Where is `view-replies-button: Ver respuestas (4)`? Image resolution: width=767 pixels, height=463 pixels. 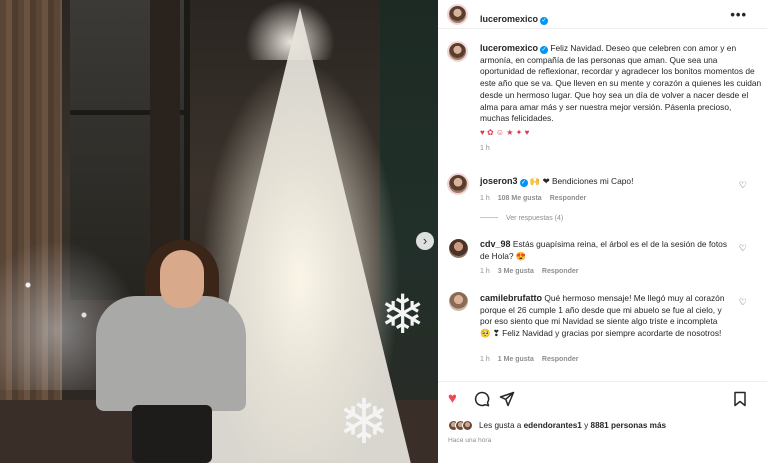 view-replies-button: Ver respuestas (4) is located at coordinates (521, 218).